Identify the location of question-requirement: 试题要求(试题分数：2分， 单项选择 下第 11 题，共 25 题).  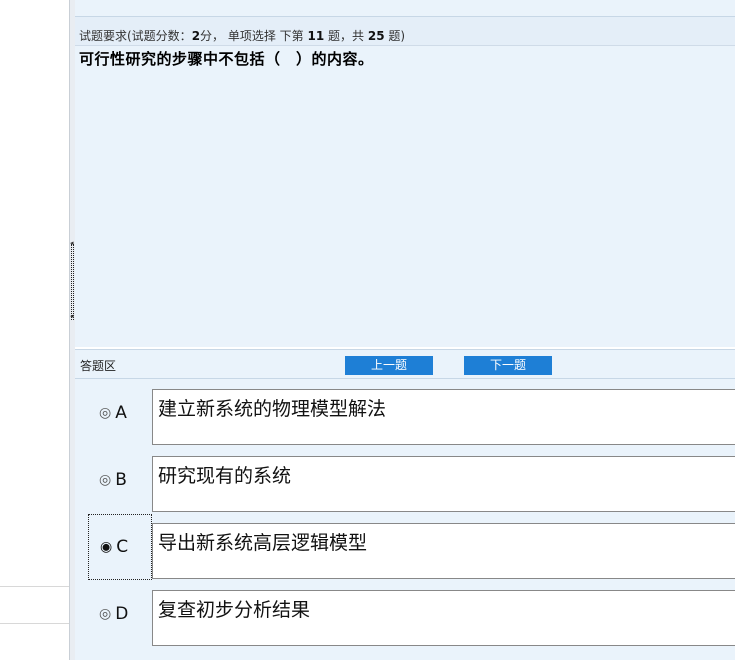
(242, 35).